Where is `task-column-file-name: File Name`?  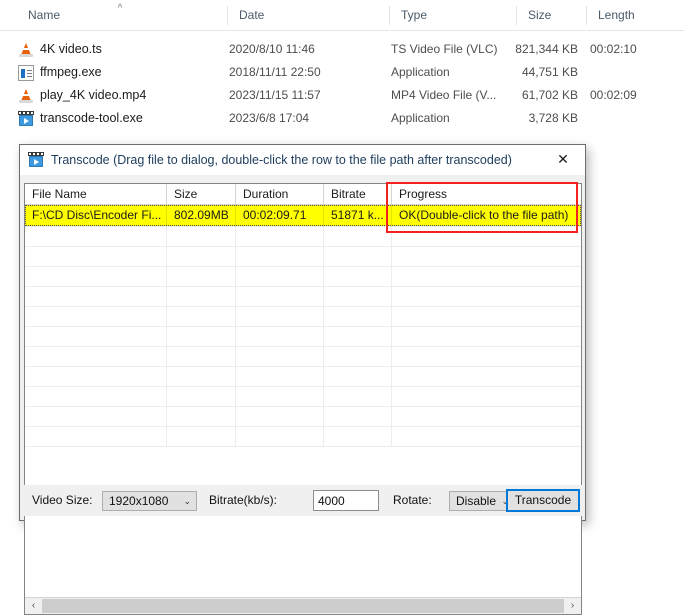
task-column-file-name: File Name is located at coordinates (96, 194).